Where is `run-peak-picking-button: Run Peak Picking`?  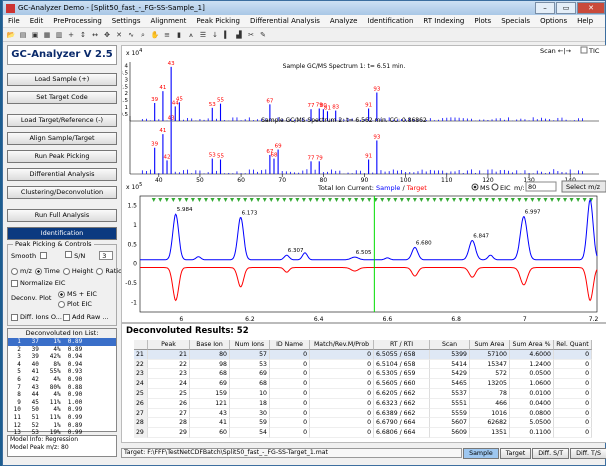 run-peak-picking-button: Run Peak Picking is located at coordinates (62, 156).